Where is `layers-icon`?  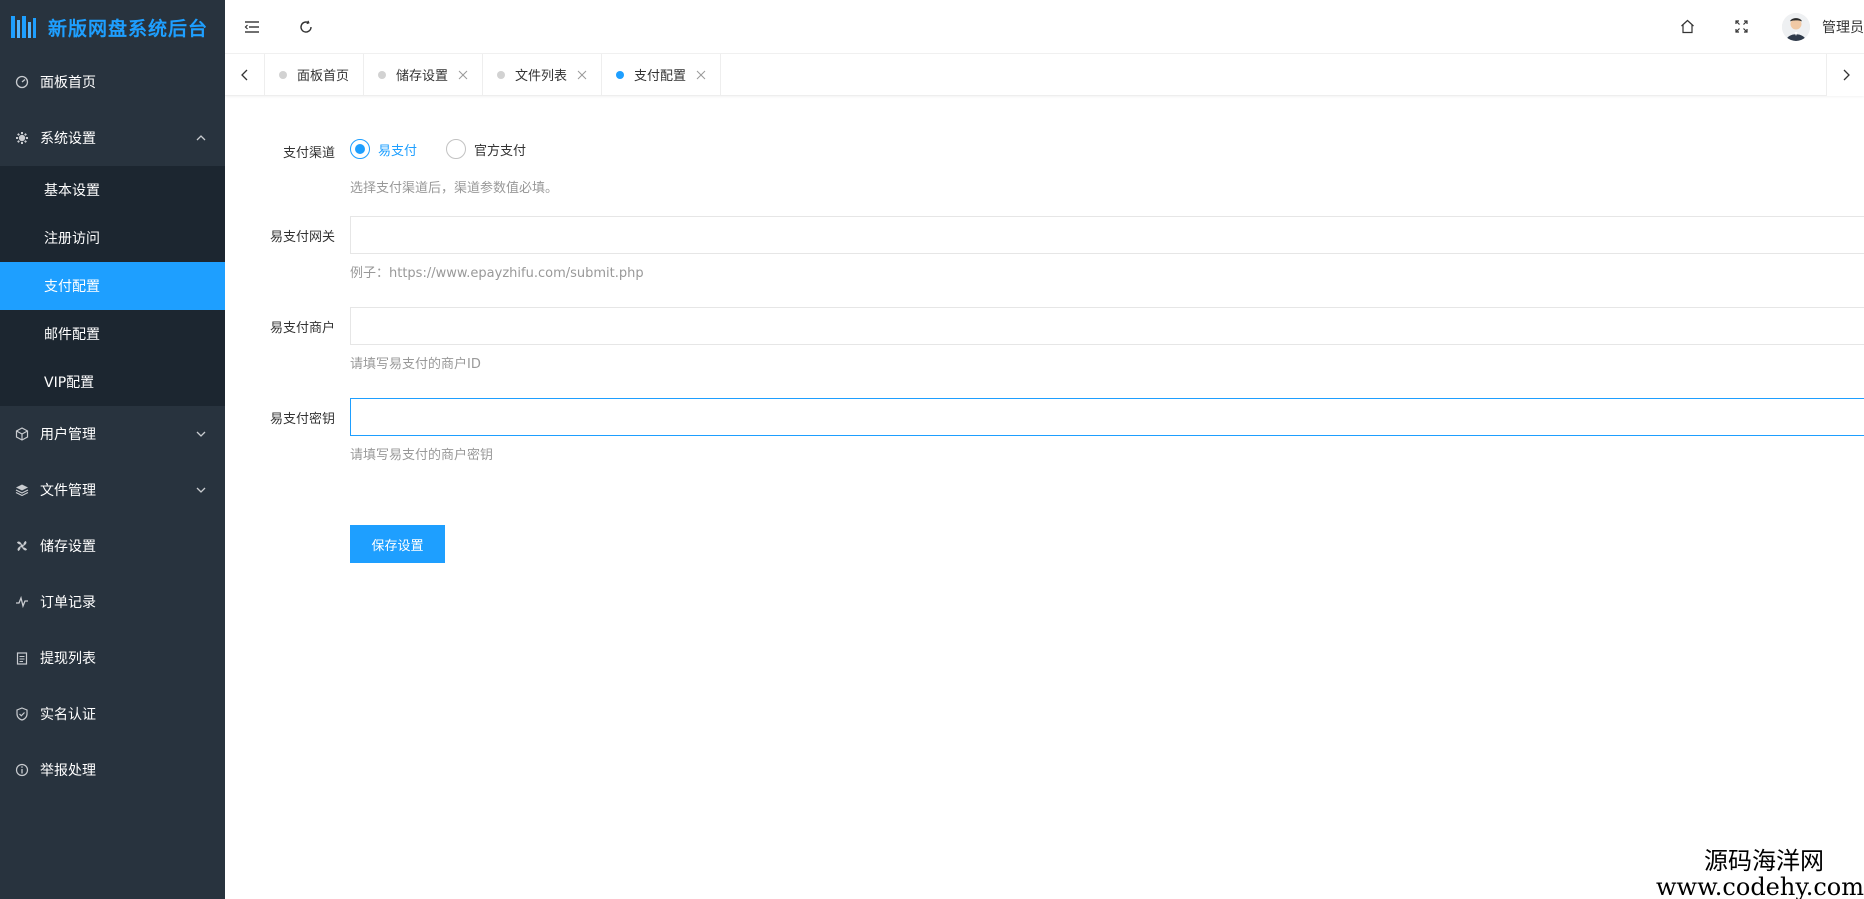
layers-icon is located at coordinates (22, 490).